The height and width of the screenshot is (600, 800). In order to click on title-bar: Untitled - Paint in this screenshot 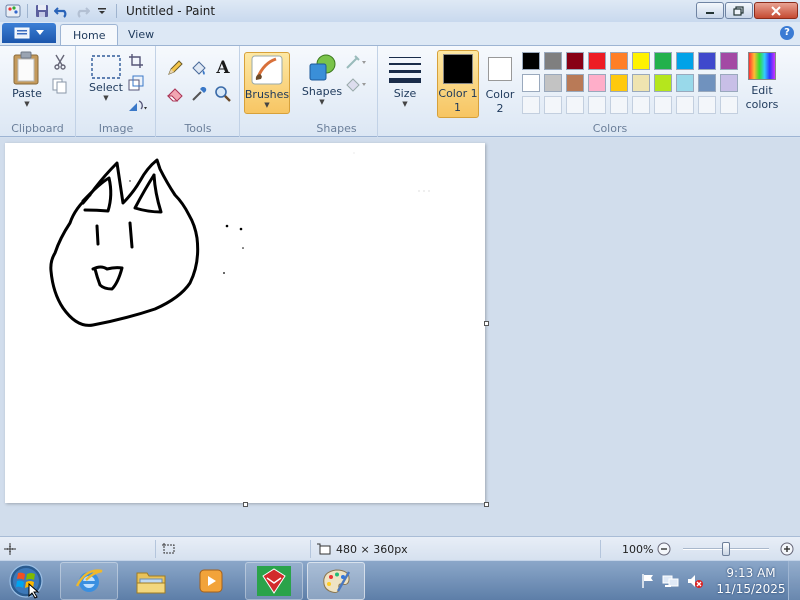, I will do `click(400, 11)`.